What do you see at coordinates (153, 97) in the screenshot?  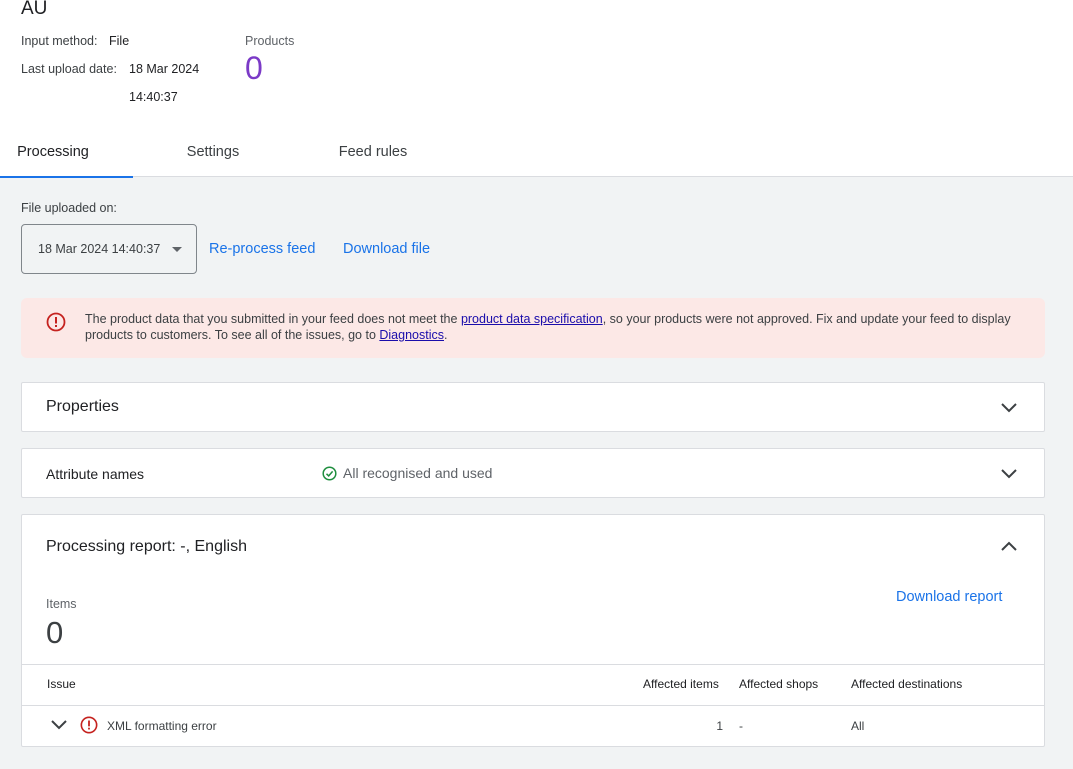 I see `last-upload-time: 14:40:37` at bounding box center [153, 97].